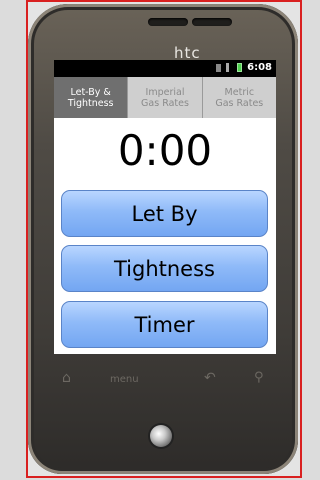 The height and width of the screenshot is (480, 320). I want to click on timer-button: Timer, so click(164, 324).